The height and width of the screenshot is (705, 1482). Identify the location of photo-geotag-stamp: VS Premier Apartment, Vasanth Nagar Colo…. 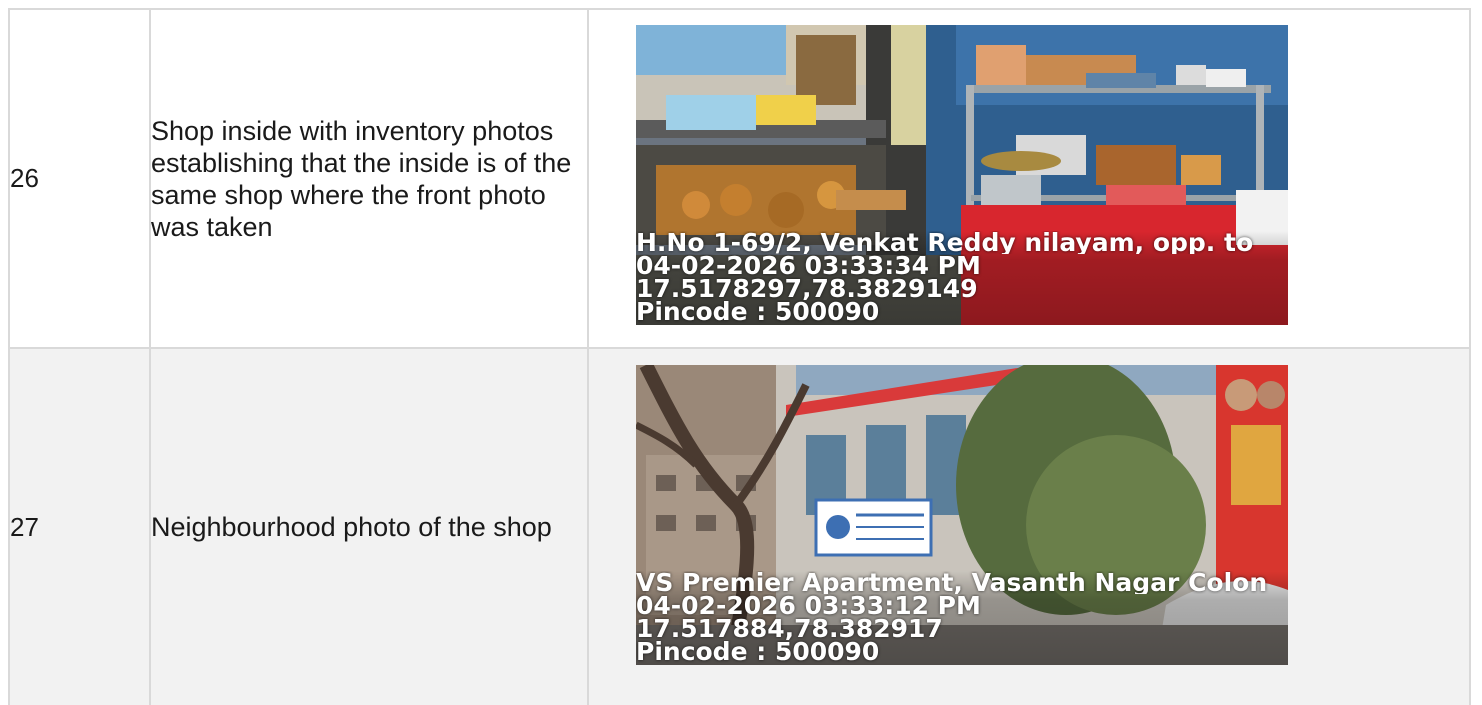
(962, 618).